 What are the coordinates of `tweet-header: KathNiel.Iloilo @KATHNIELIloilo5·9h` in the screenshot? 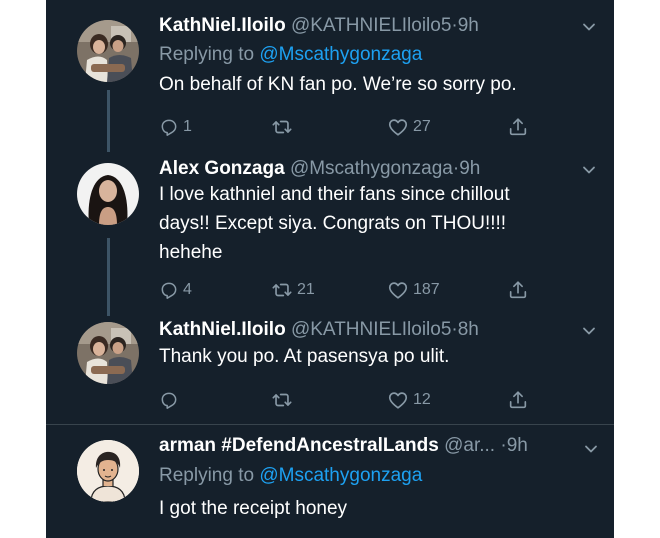 It's located at (319, 26).